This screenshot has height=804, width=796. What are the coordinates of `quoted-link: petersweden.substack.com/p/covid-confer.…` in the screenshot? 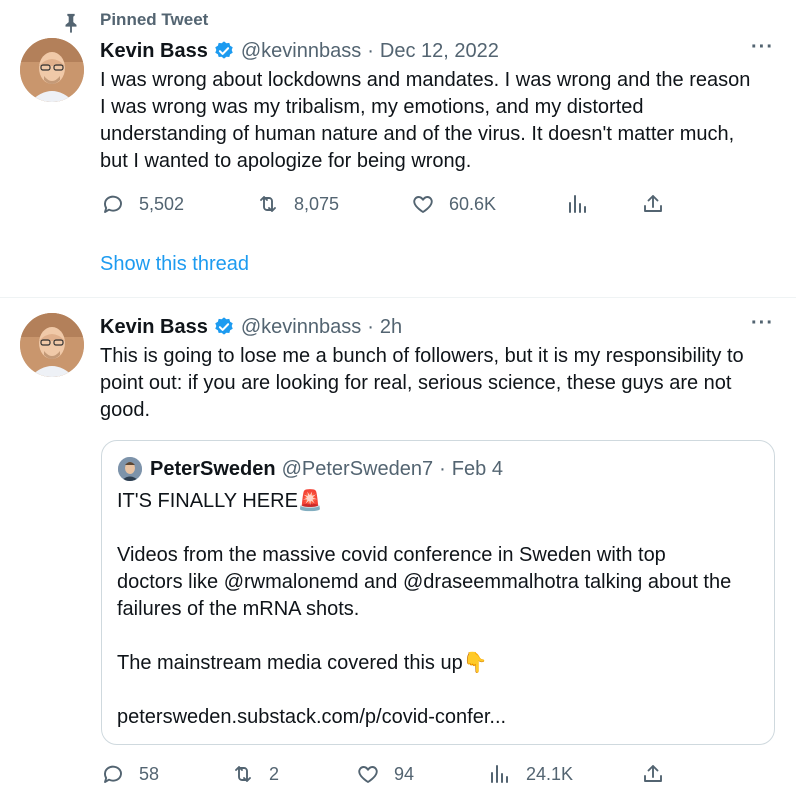 It's located at (442, 717).